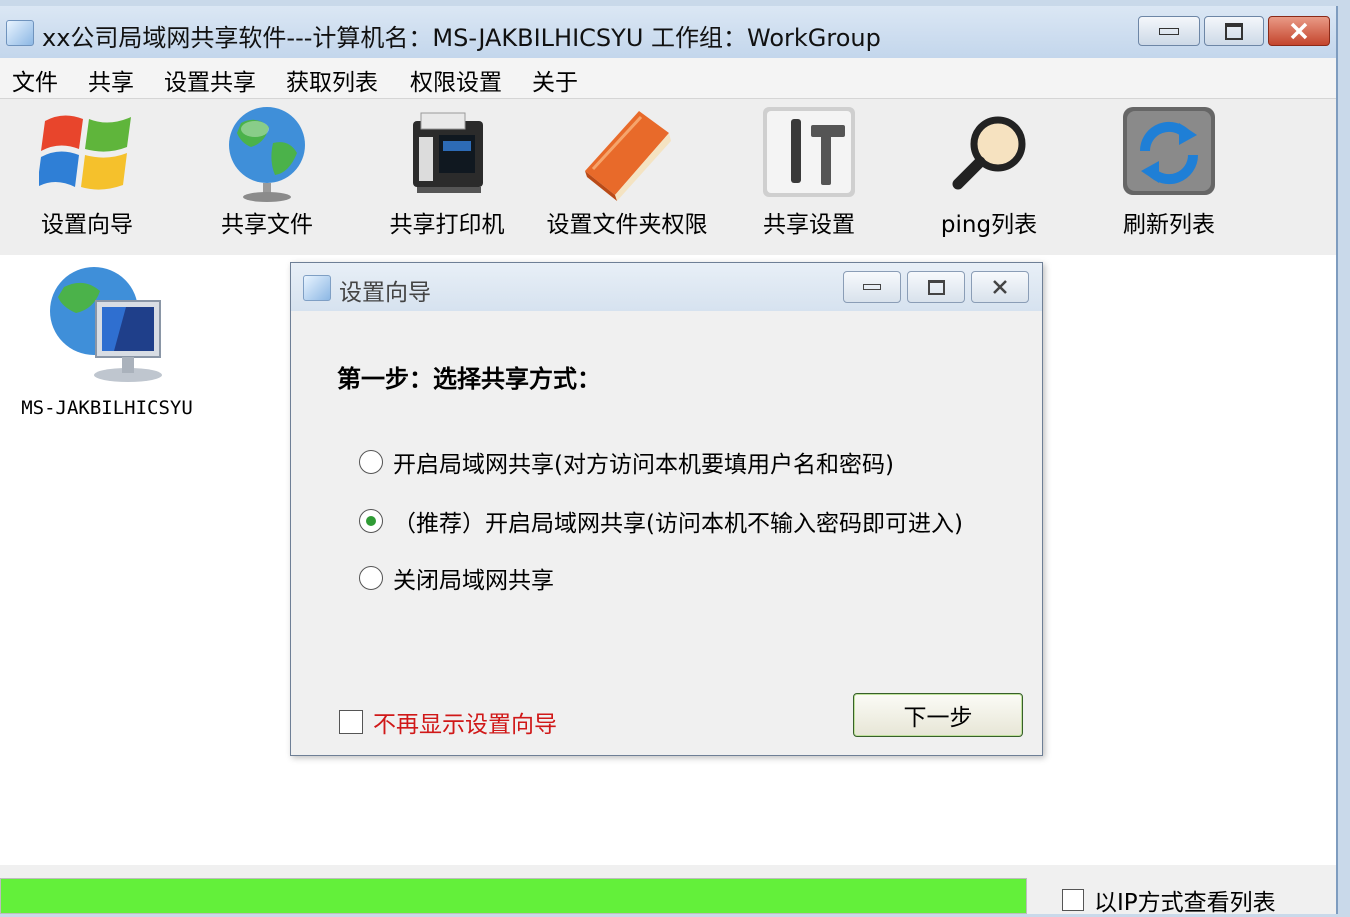  What do you see at coordinates (1169, 151) in the screenshot?
I see `refresh-icon` at bounding box center [1169, 151].